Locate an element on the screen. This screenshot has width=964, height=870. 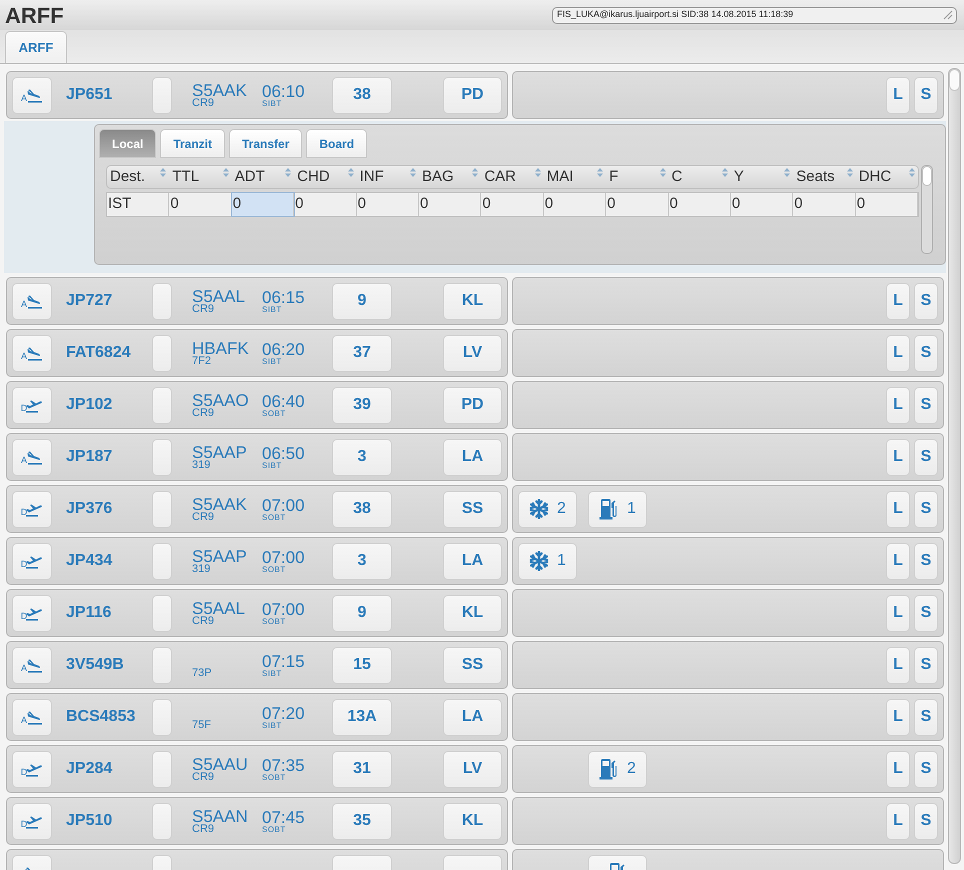
column-header: BAG is located at coordinates (438, 177).